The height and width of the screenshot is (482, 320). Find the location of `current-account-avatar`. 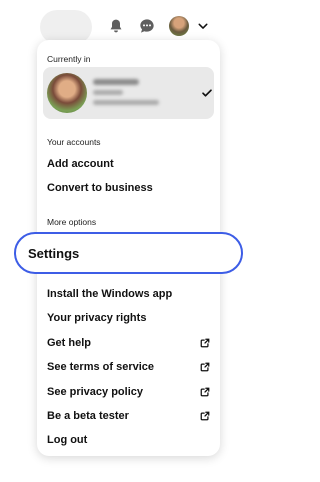

current-account-avatar is located at coordinates (67, 93).